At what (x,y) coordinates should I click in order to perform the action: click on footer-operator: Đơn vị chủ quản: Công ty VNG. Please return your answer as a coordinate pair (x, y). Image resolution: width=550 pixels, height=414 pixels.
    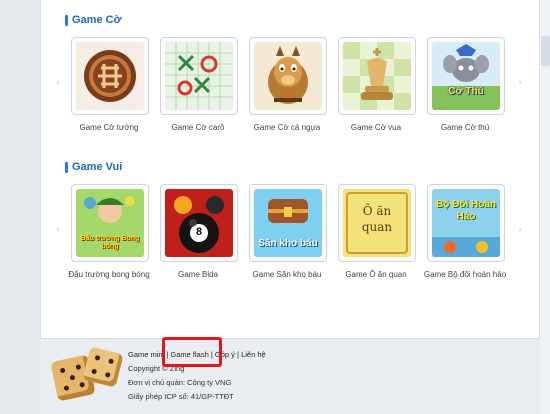
    Looking at the image, I should click on (180, 382).